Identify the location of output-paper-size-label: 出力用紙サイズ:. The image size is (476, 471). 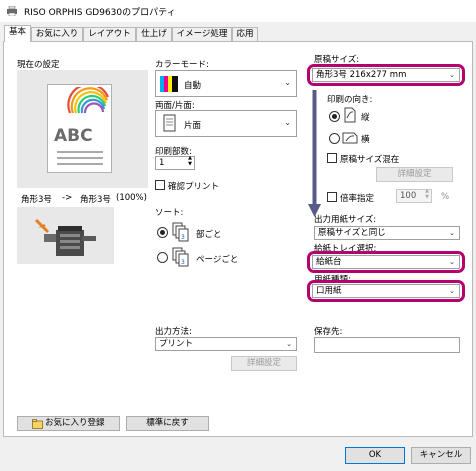
(345, 220).